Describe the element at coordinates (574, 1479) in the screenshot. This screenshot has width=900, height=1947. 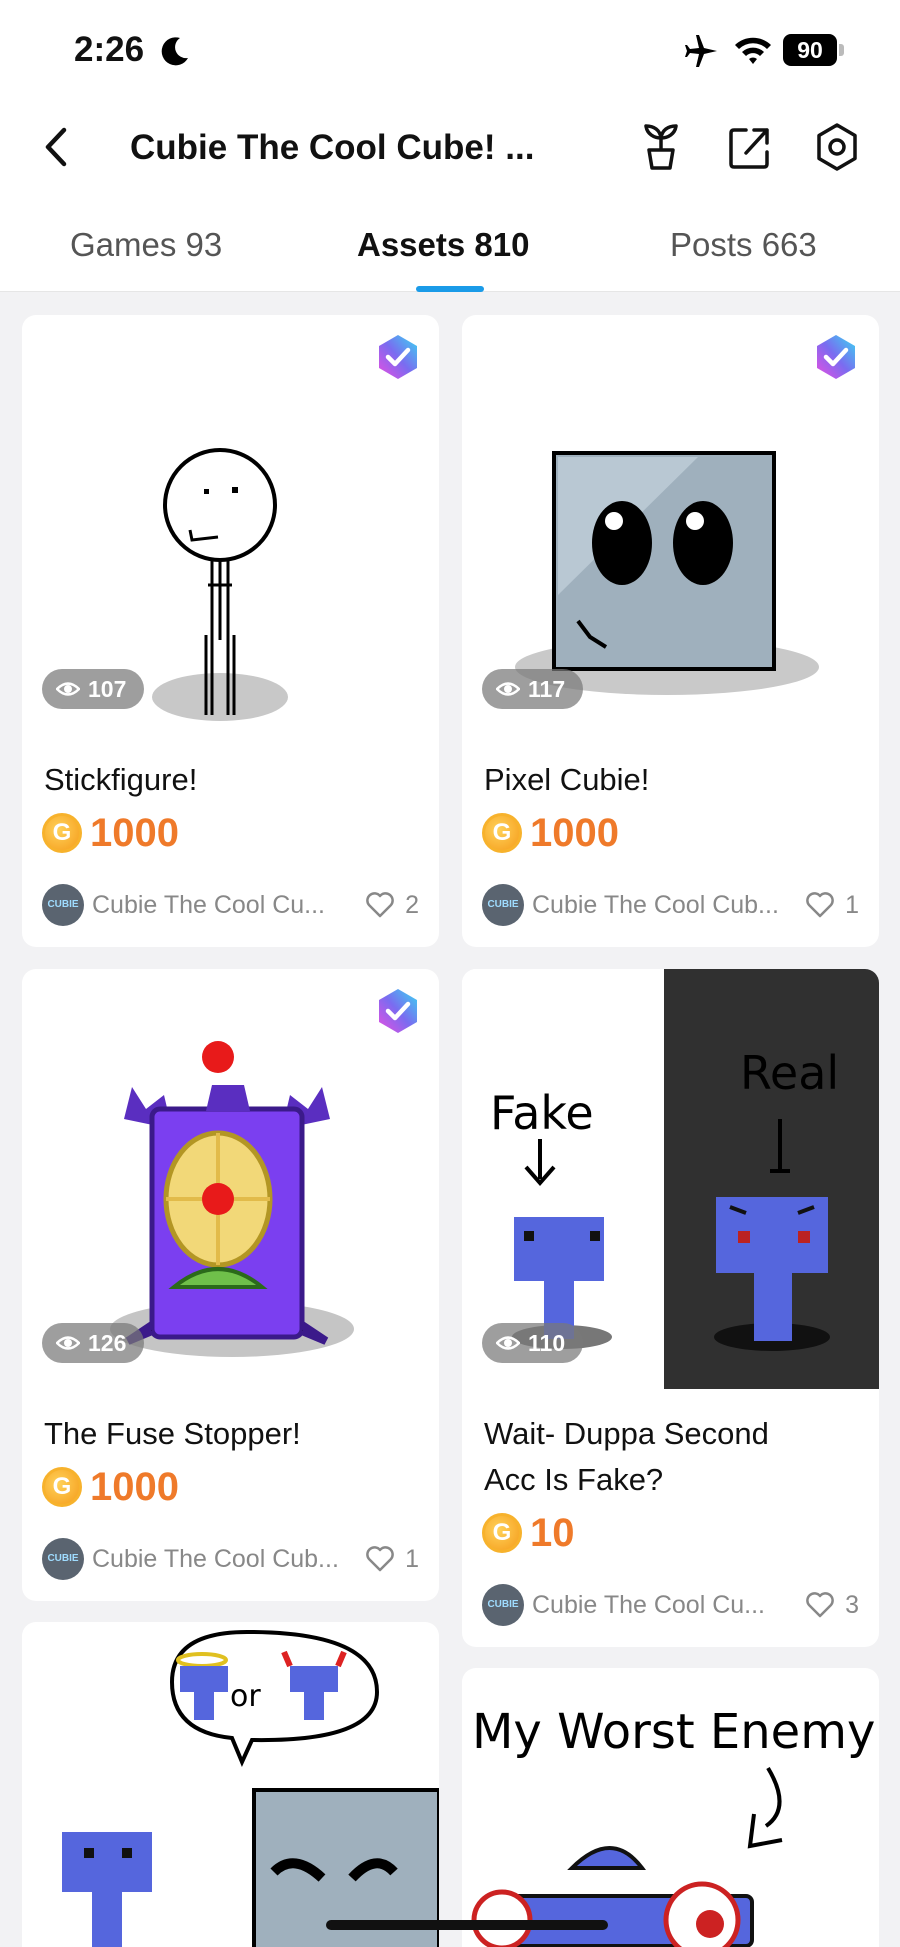
I see `asset-name-line2: Acc Is Fake?` at that location.